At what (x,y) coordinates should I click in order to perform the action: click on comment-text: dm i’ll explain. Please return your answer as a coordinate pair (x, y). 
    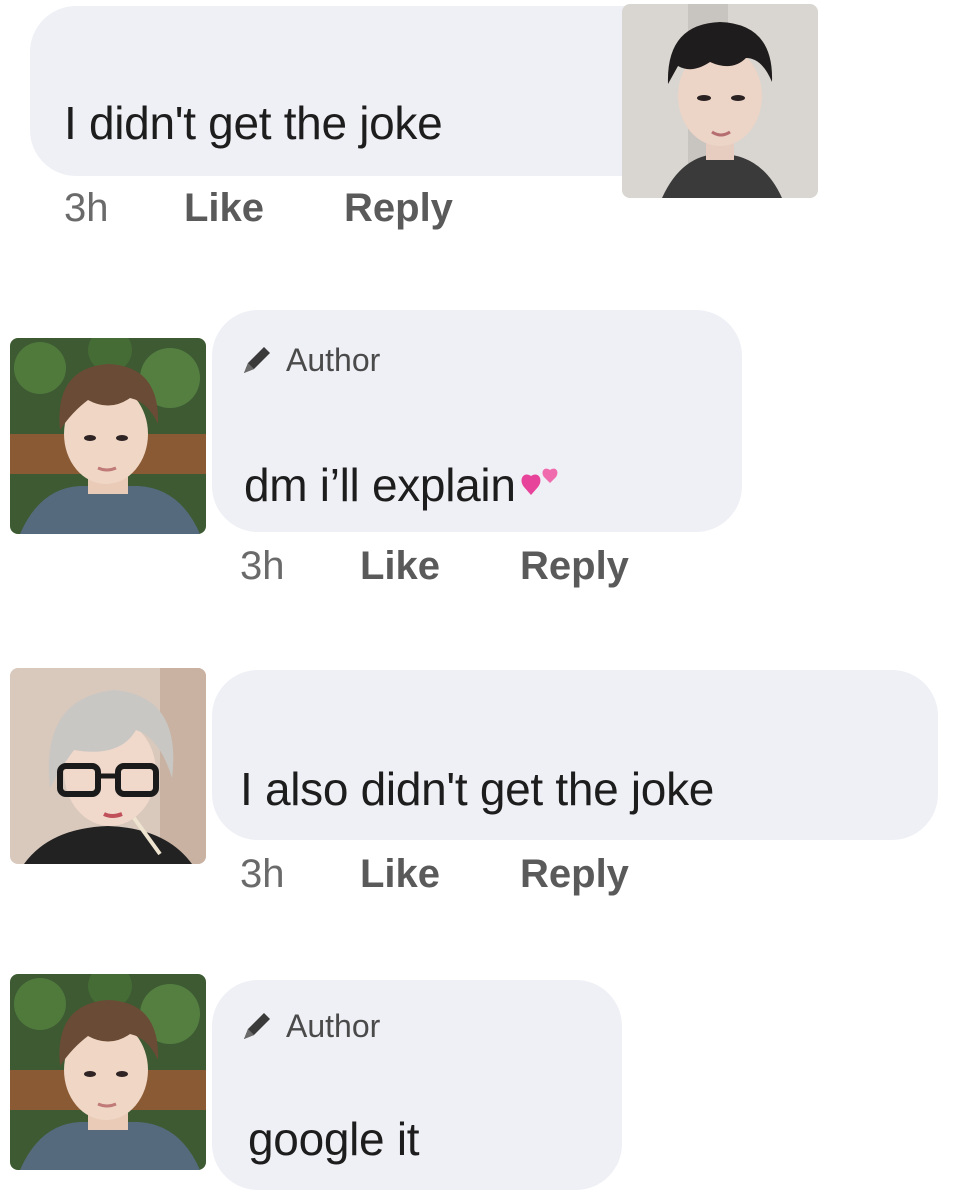
    Looking at the image, I should click on (404, 485).